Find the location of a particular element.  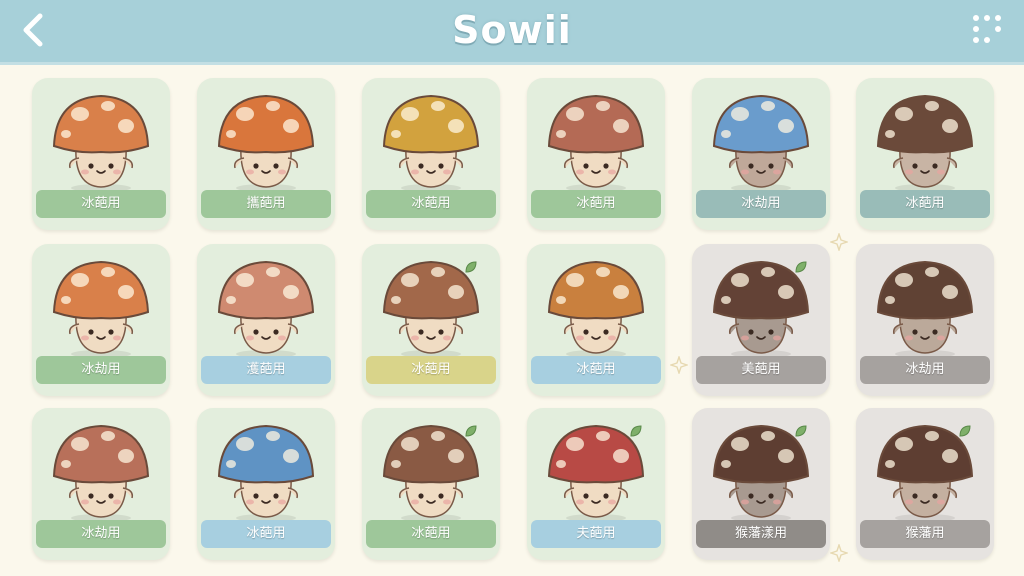

mushroom-name-label: 攜葩用 is located at coordinates (266, 204).